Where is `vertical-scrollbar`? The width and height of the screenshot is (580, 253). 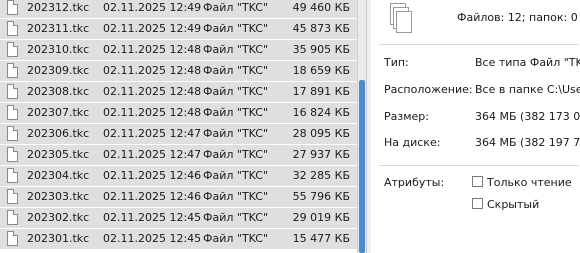
vertical-scrollbar is located at coordinates (361, 126).